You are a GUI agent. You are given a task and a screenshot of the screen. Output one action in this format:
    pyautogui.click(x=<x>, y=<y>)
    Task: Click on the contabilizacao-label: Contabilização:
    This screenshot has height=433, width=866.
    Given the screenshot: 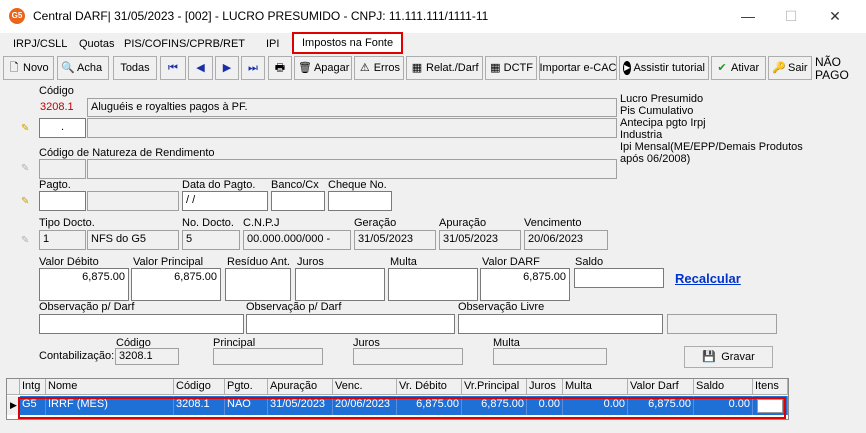 What is the action you would take?
    pyautogui.click(x=77, y=356)
    